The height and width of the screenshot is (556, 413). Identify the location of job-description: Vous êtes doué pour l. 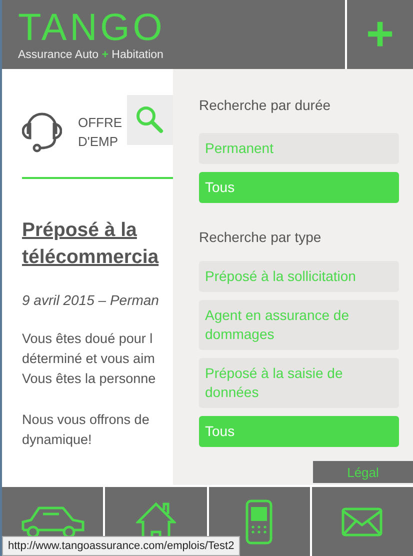
(88, 339).